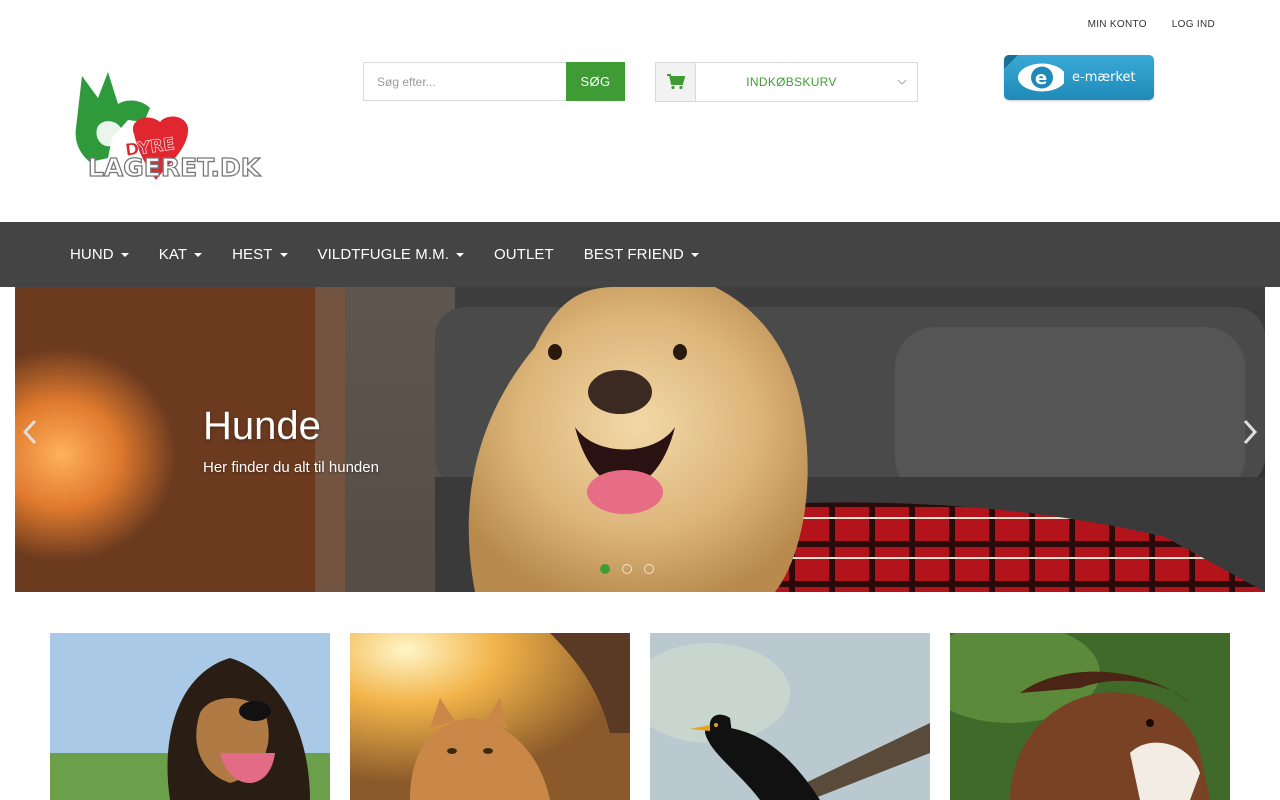  I want to click on logo-line2: LAGERET.DK, so click(175, 167).